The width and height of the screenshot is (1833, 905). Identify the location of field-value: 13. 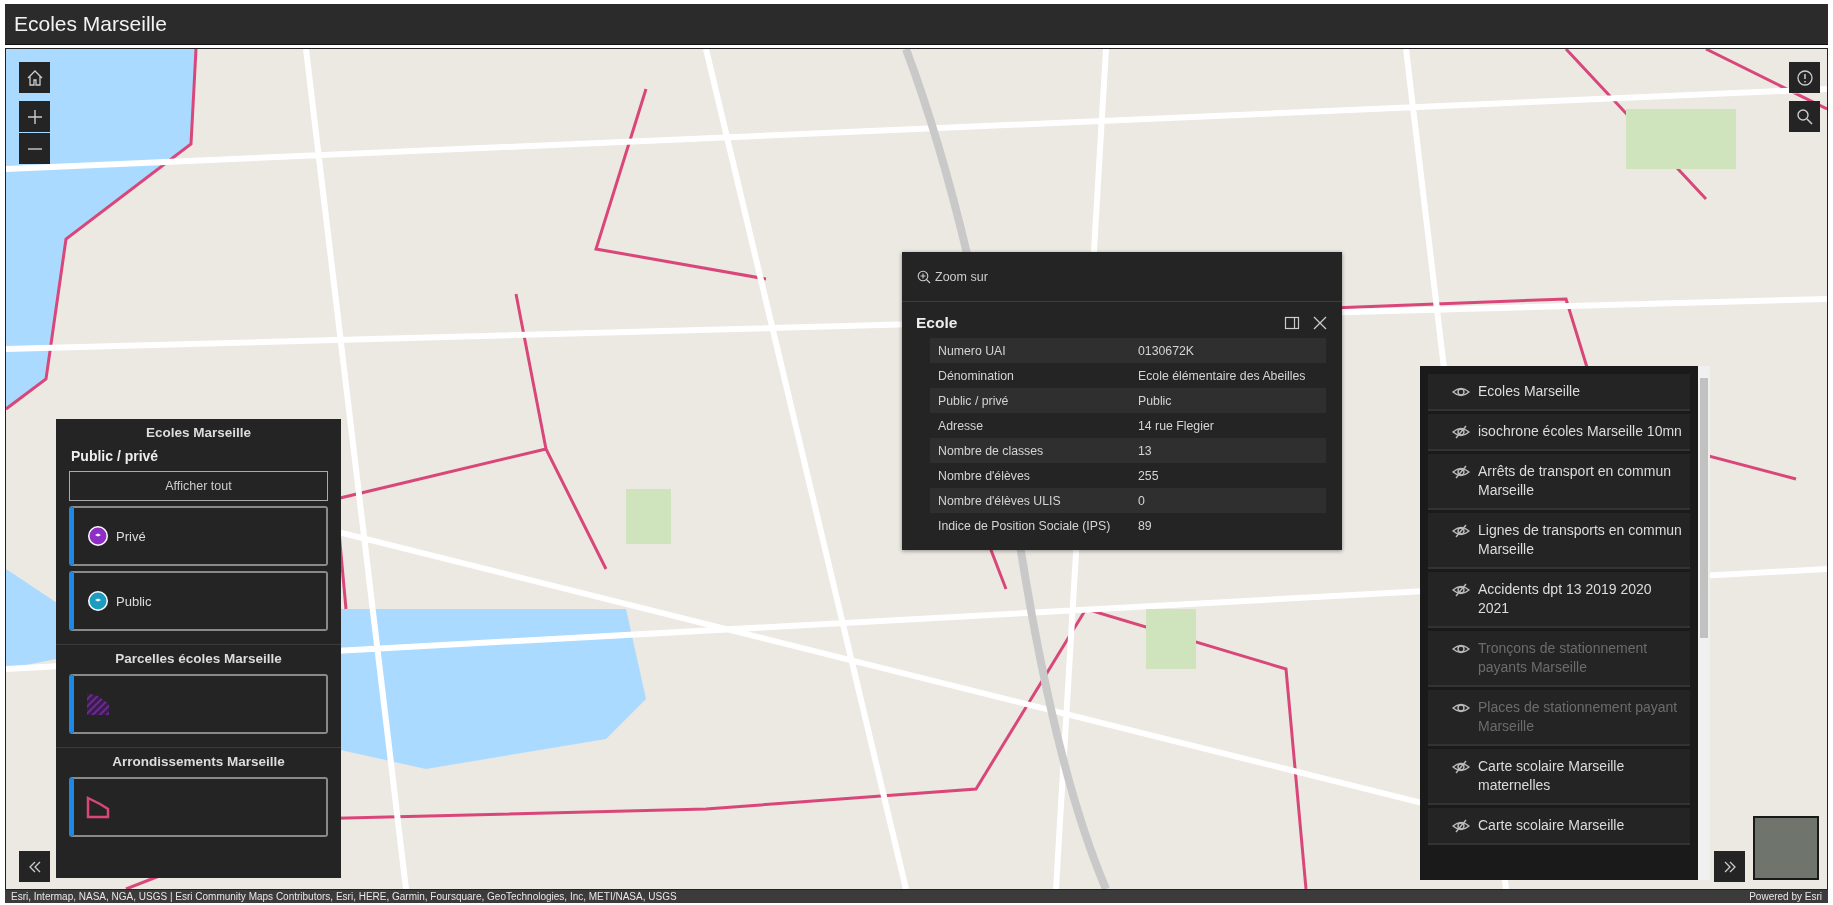
(1228, 450).